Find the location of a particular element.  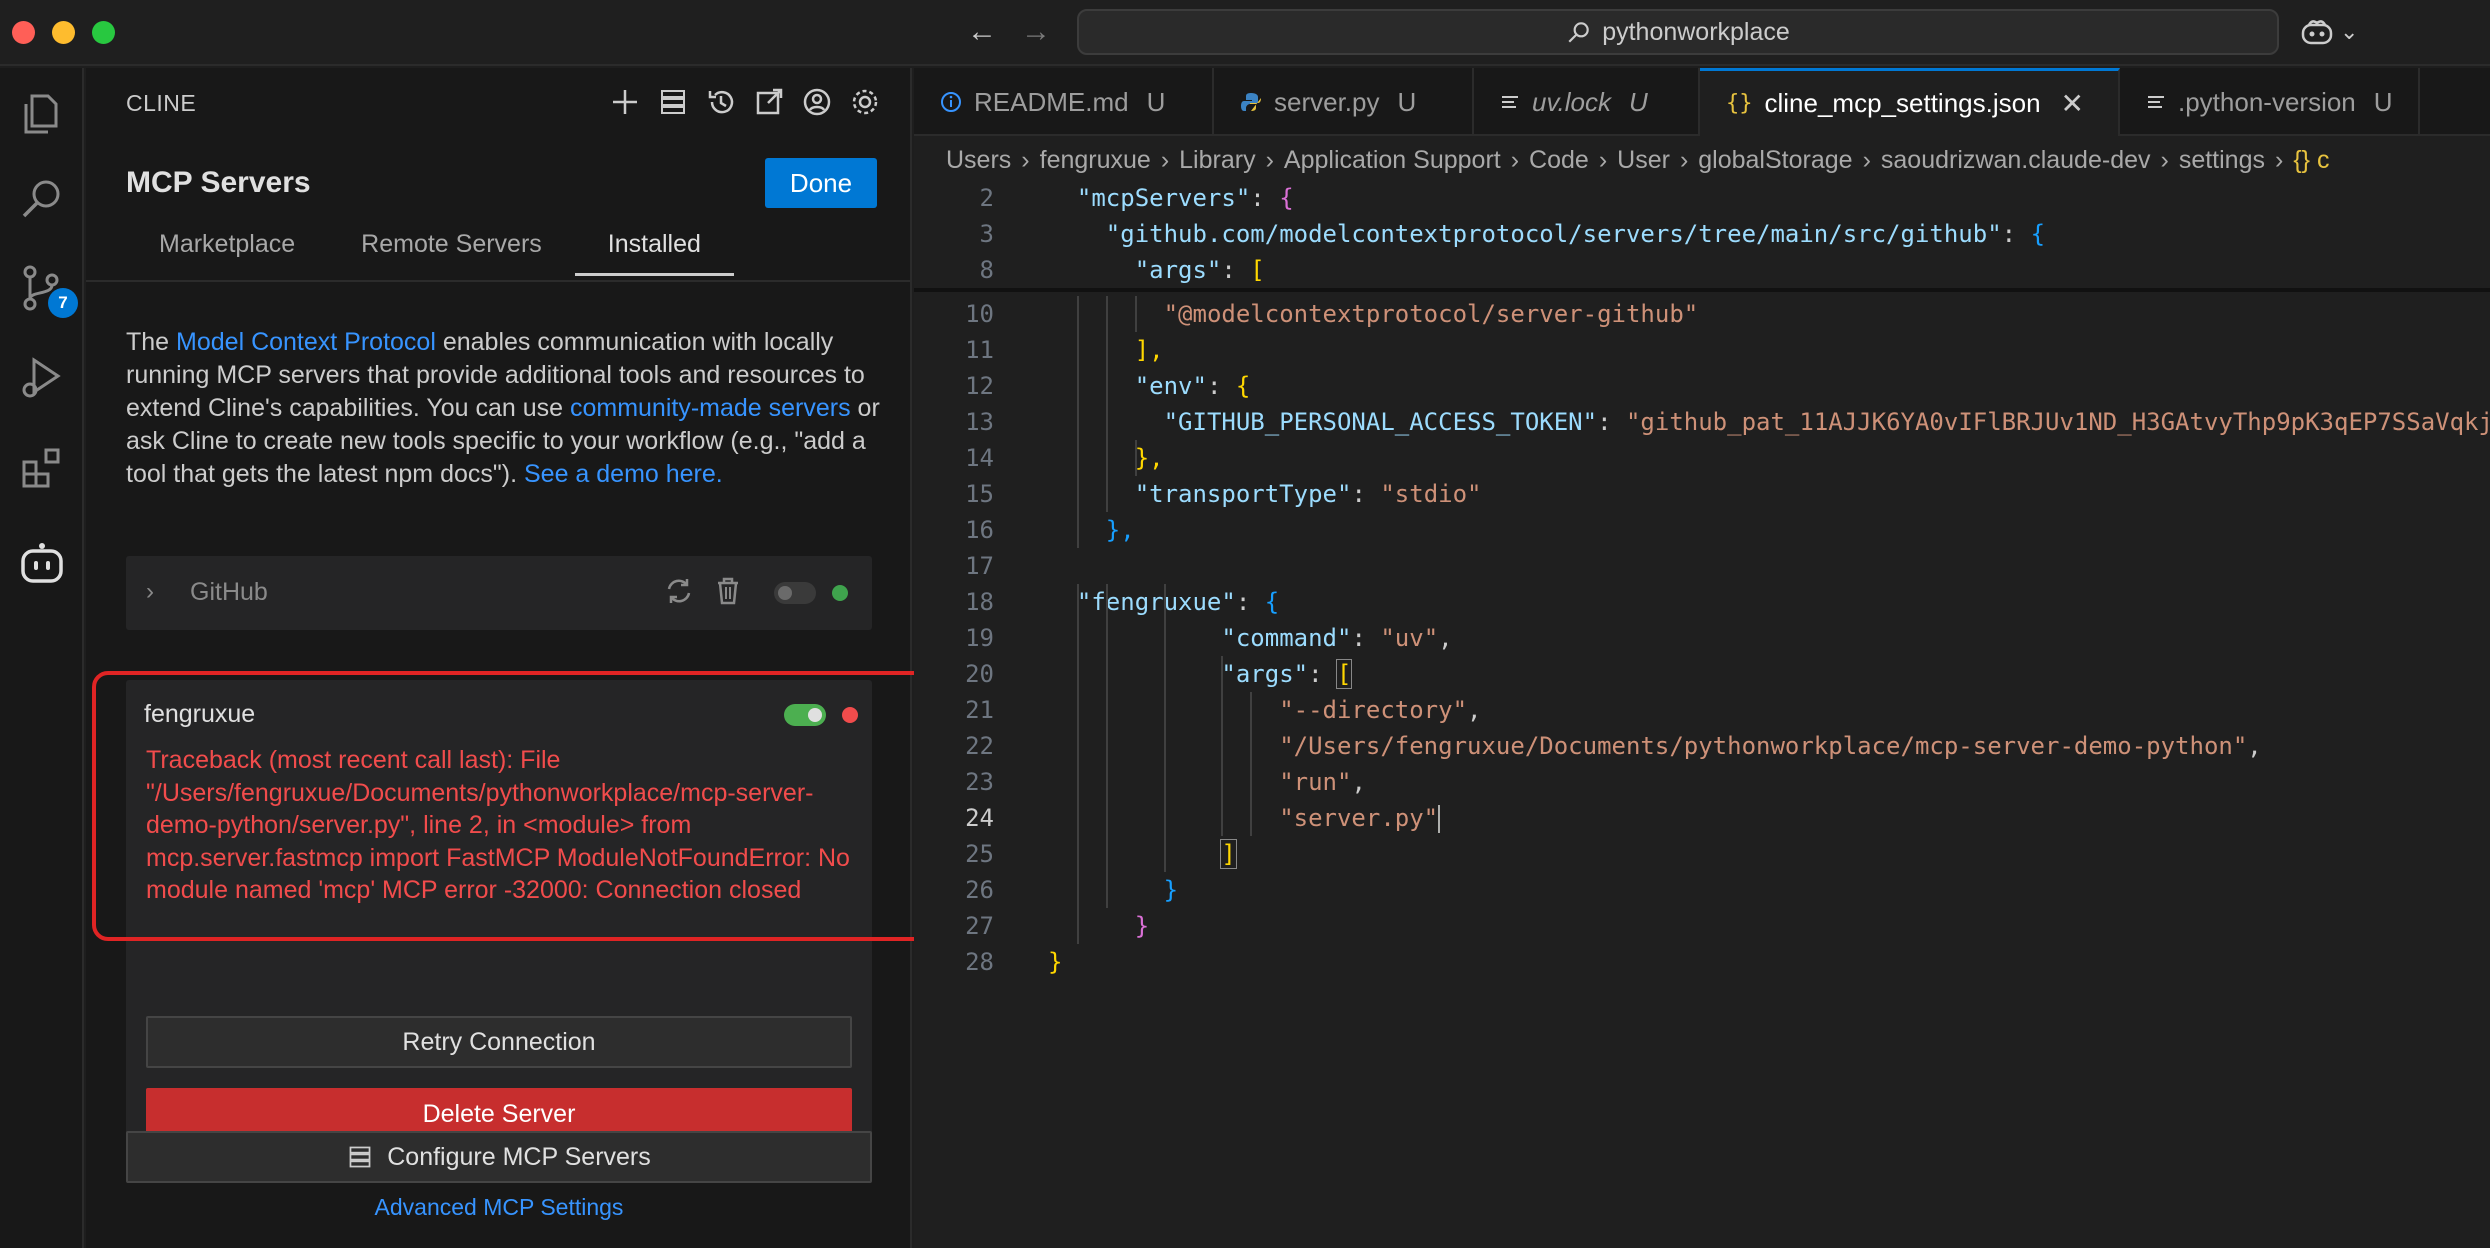

command-center: pythonworkplace is located at coordinates (1678, 32).